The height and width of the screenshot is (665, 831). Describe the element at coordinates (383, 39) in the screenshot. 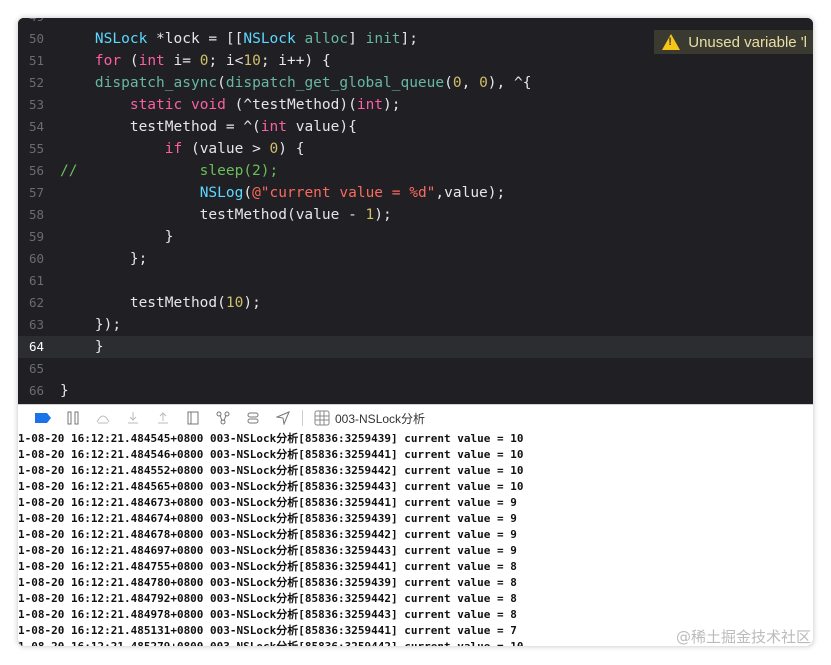

I see `code-token: init` at that location.